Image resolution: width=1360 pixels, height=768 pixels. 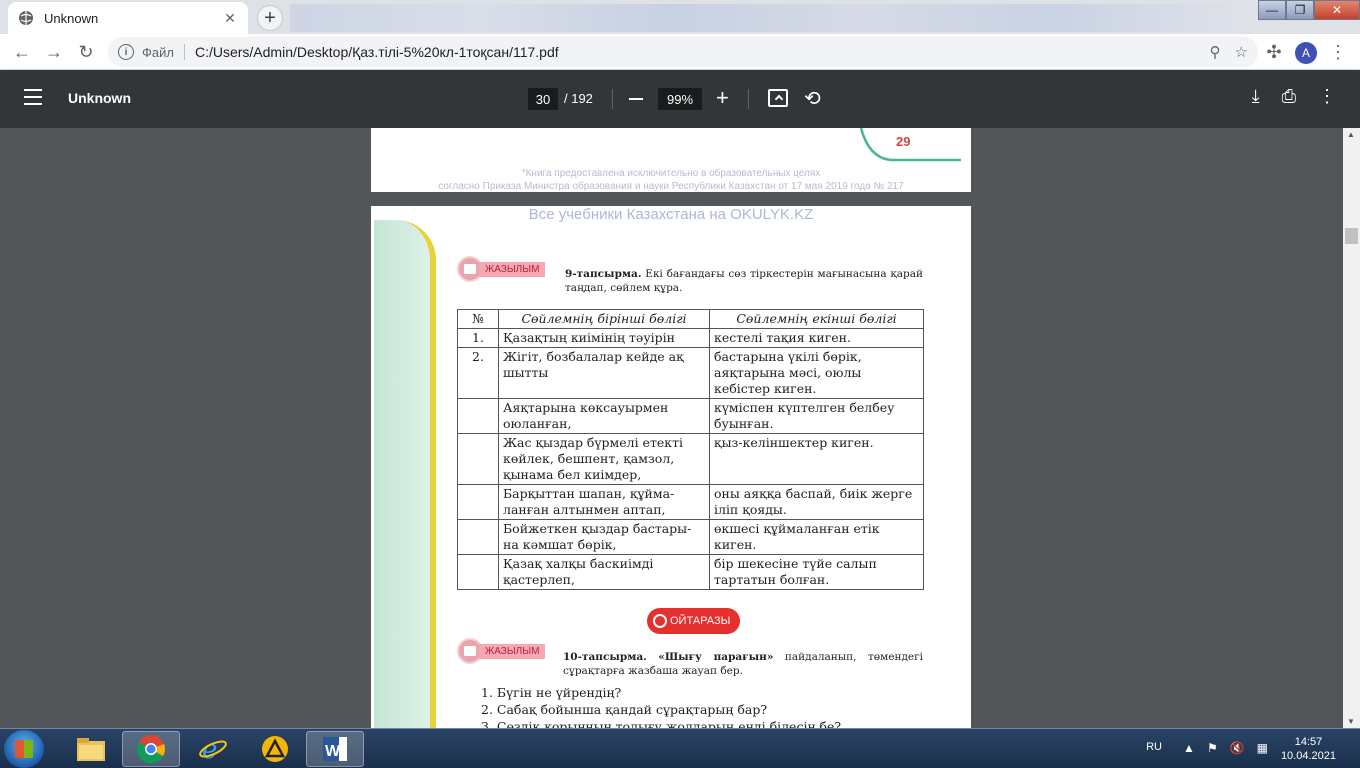 I want to click on list-item: 2. Сабақ бойынша қандай сұрақтарың бар?, so click(x=624, y=709).